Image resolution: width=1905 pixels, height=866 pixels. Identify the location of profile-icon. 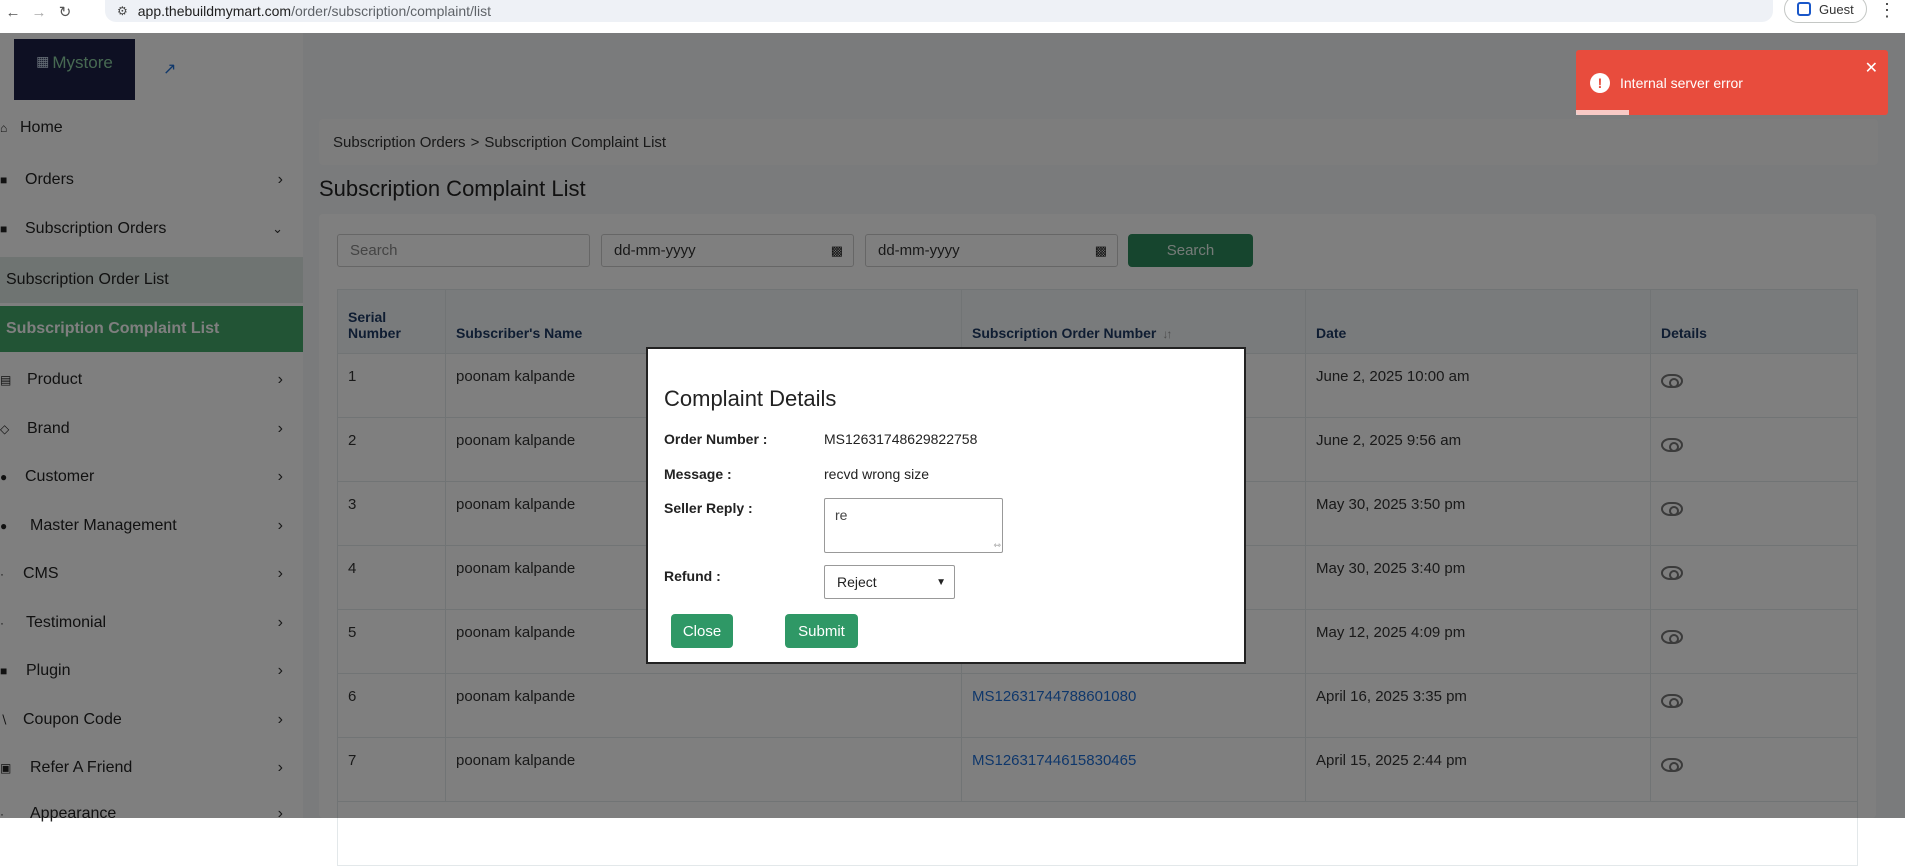
(1804, 9).